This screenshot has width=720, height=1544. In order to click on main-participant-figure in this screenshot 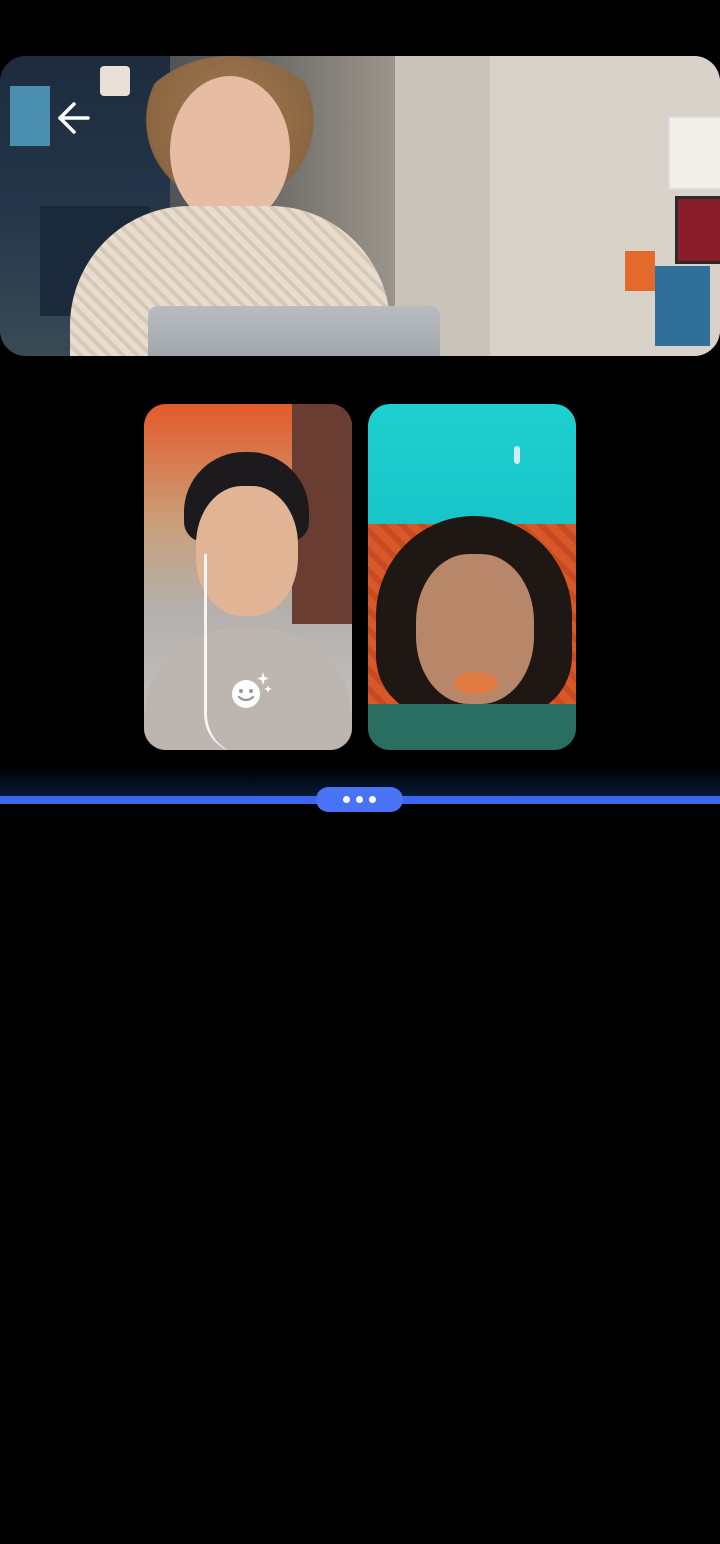, I will do `click(255, 206)`.